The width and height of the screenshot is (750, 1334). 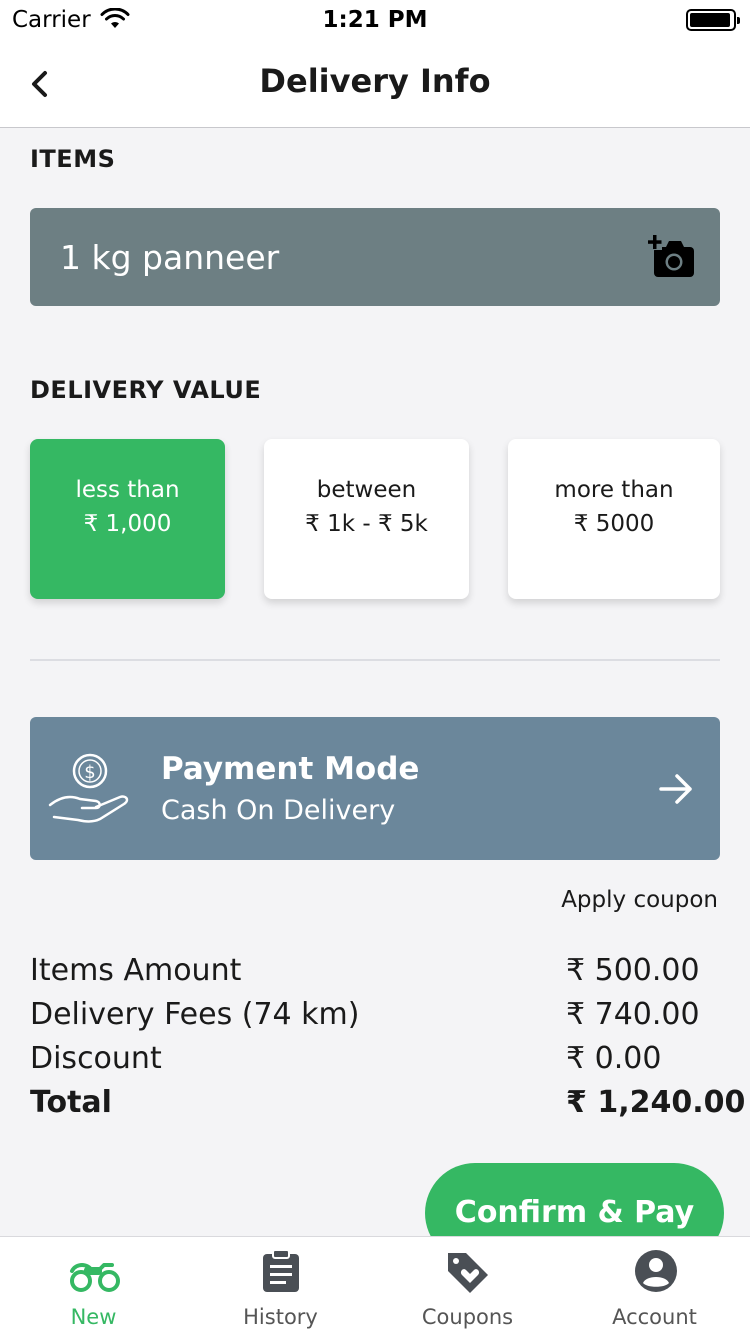 What do you see at coordinates (654, 1317) in the screenshot?
I see `tab-label: Account` at bounding box center [654, 1317].